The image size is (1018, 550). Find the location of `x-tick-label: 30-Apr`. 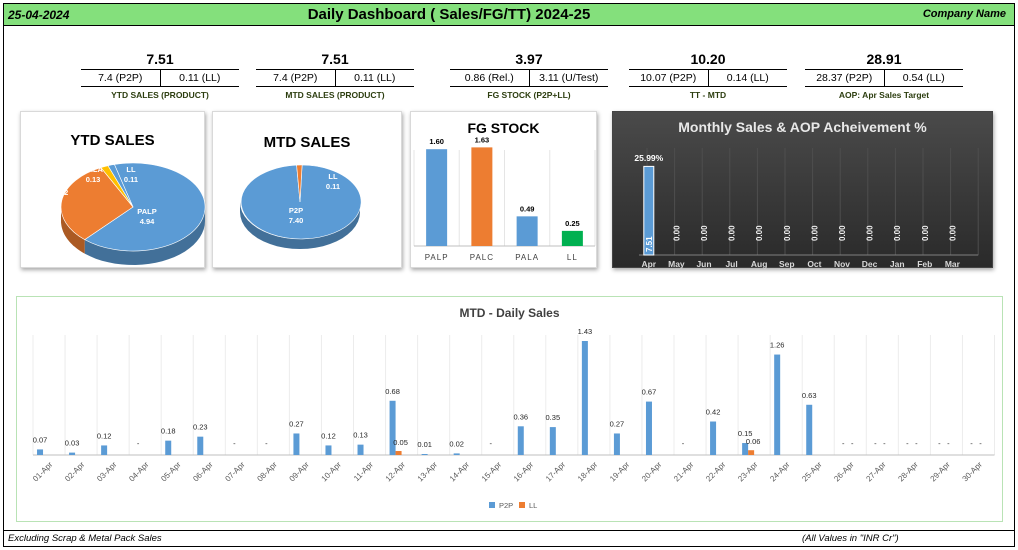

x-tick-label: 30-Apr is located at coordinates (973, 472).